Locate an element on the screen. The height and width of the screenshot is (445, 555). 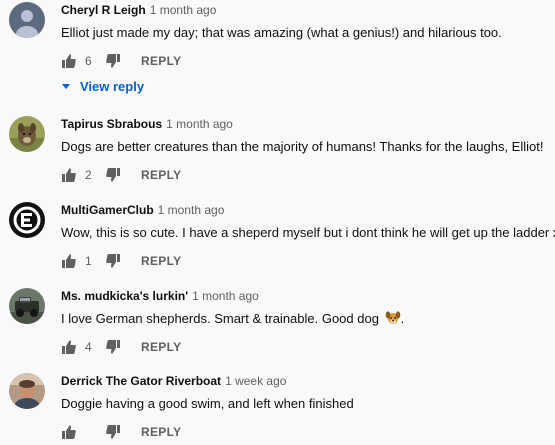
comment-actions: 4 REPLY is located at coordinates (121, 347).